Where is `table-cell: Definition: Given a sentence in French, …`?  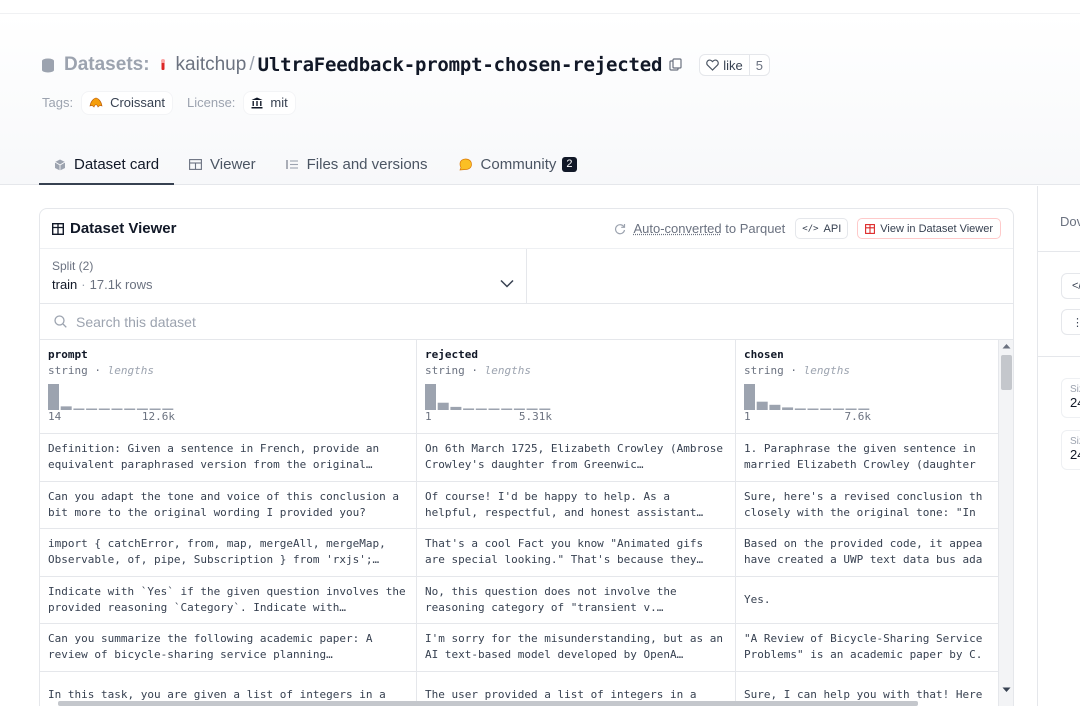 table-cell: Definition: Given a sentence in French, … is located at coordinates (228, 458).